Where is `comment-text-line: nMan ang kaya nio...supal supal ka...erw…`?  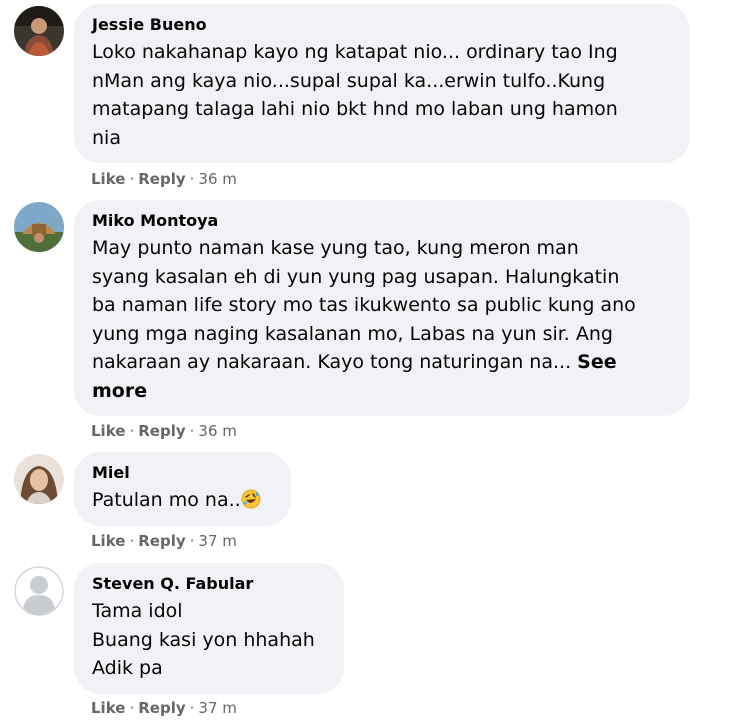
comment-text-line: nMan ang kaya nio...supal supal ka...erw… is located at coordinates (349, 80).